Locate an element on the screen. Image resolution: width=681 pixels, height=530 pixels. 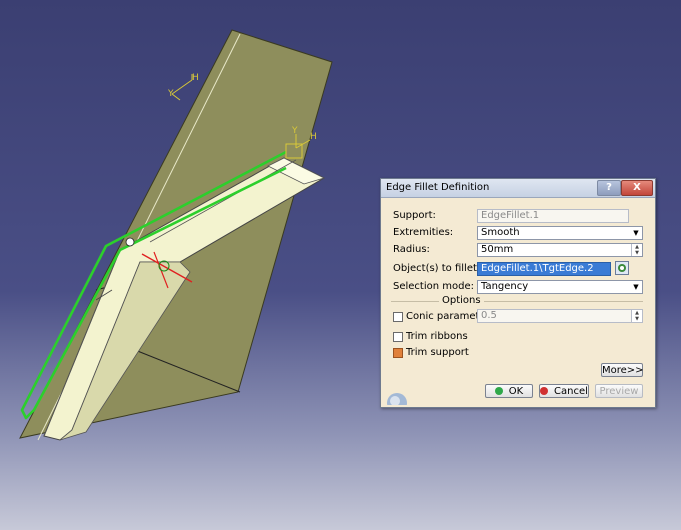
dialog-titlebar: Edge Fillet Definition ? X is located at coordinates (518, 188).